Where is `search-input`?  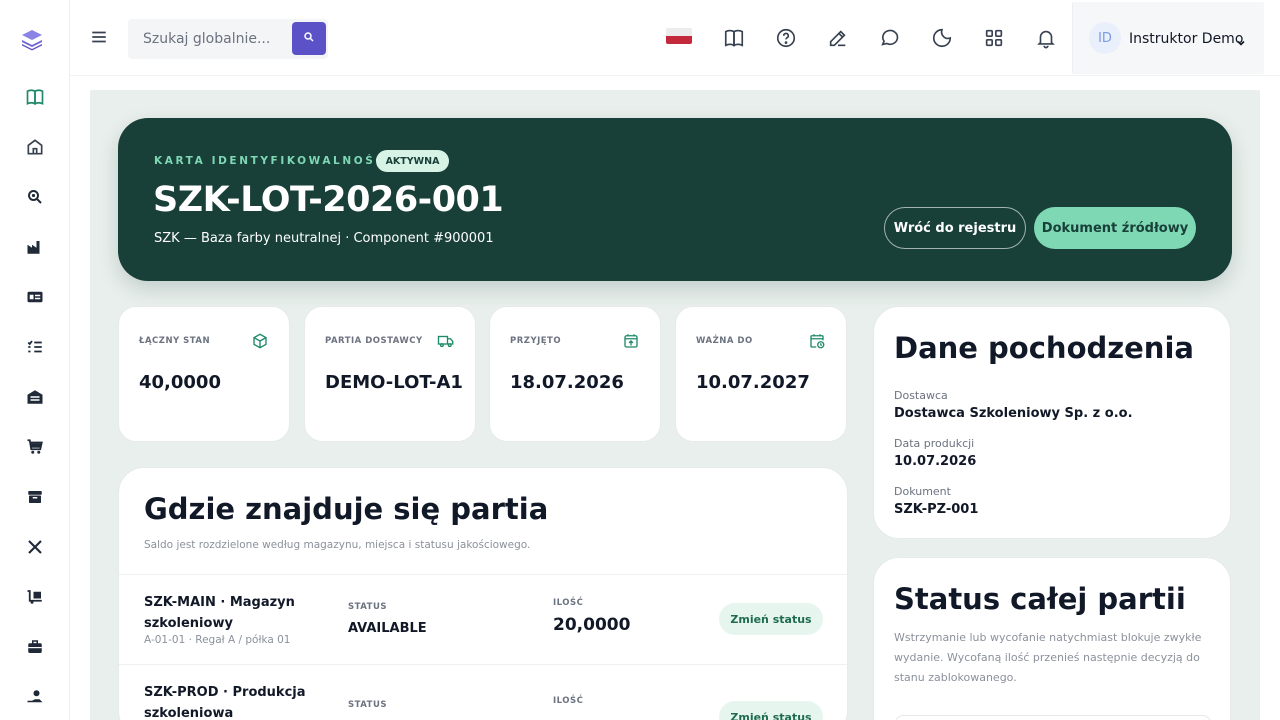 search-input is located at coordinates (210, 39).